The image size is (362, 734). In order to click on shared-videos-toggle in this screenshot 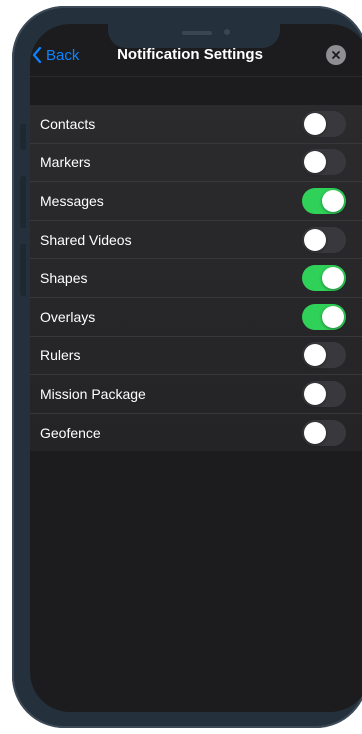, I will do `click(324, 239)`.